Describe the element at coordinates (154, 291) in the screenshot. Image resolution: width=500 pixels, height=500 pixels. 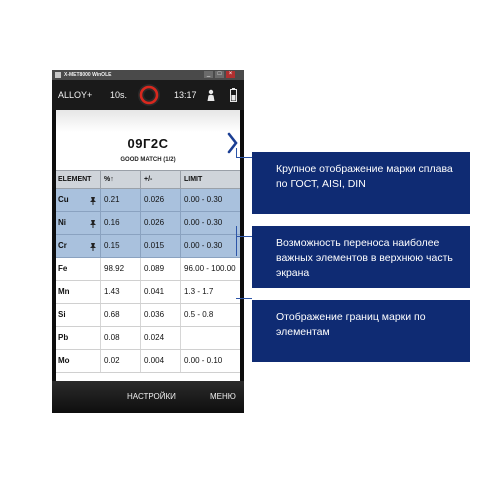
I see `element-error: 0.041` at that location.